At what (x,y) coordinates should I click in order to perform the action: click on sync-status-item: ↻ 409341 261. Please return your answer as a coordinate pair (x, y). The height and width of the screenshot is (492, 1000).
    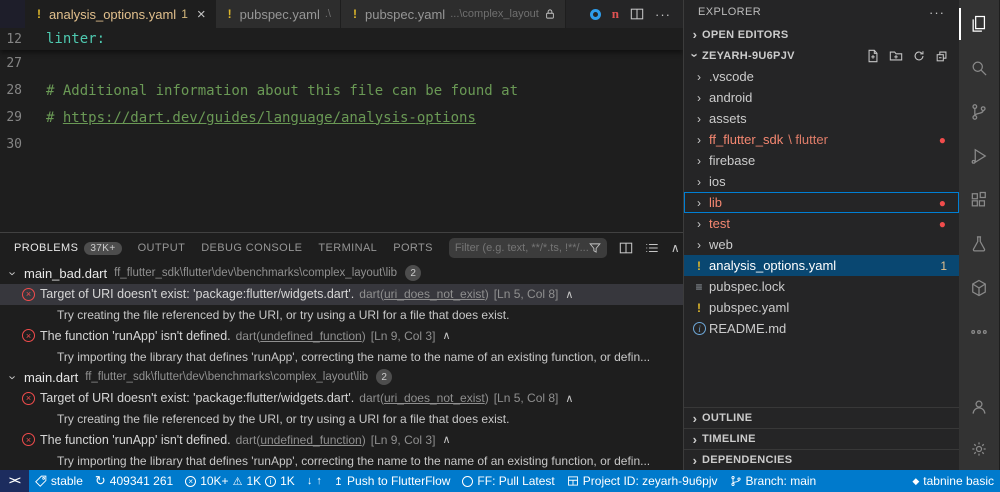
    Looking at the image, I should click on (134, 481).